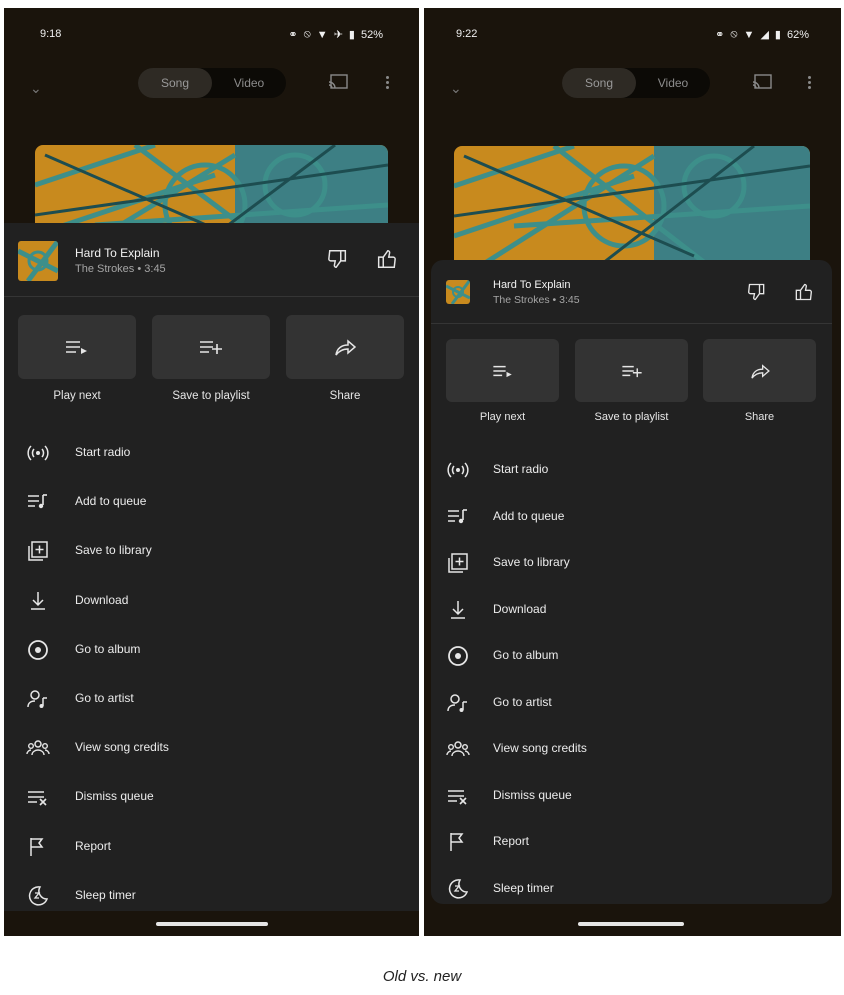  Describe the element at coordinates (631, 295) in the screenshot. I see `song-header: Hard To Explain The Strokes • 3:45` at that location.